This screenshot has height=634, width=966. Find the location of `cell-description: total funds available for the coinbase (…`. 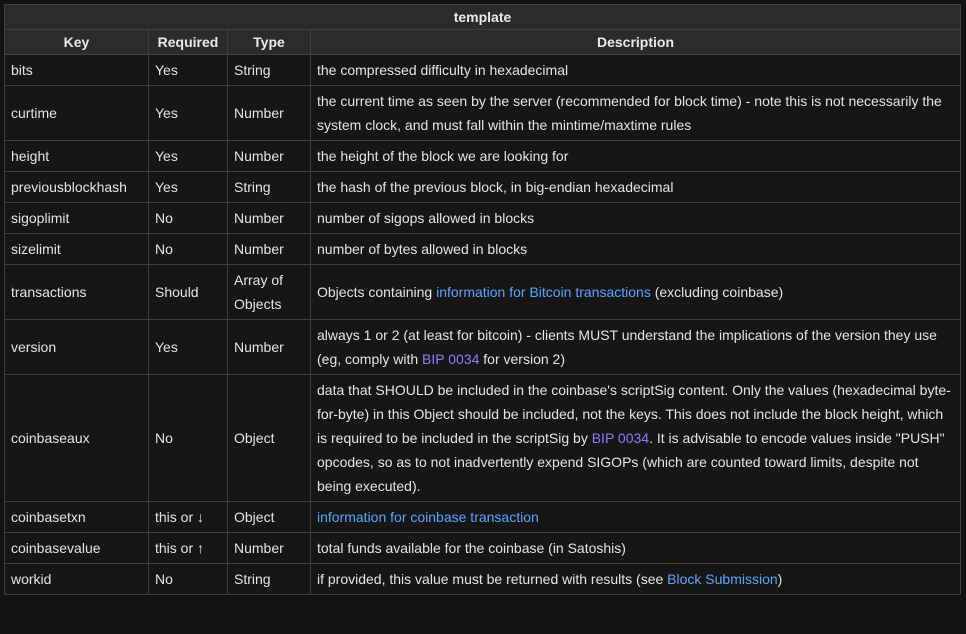

cell-description: total funds available for the coinbase (… is located at coordinates (635, 548).